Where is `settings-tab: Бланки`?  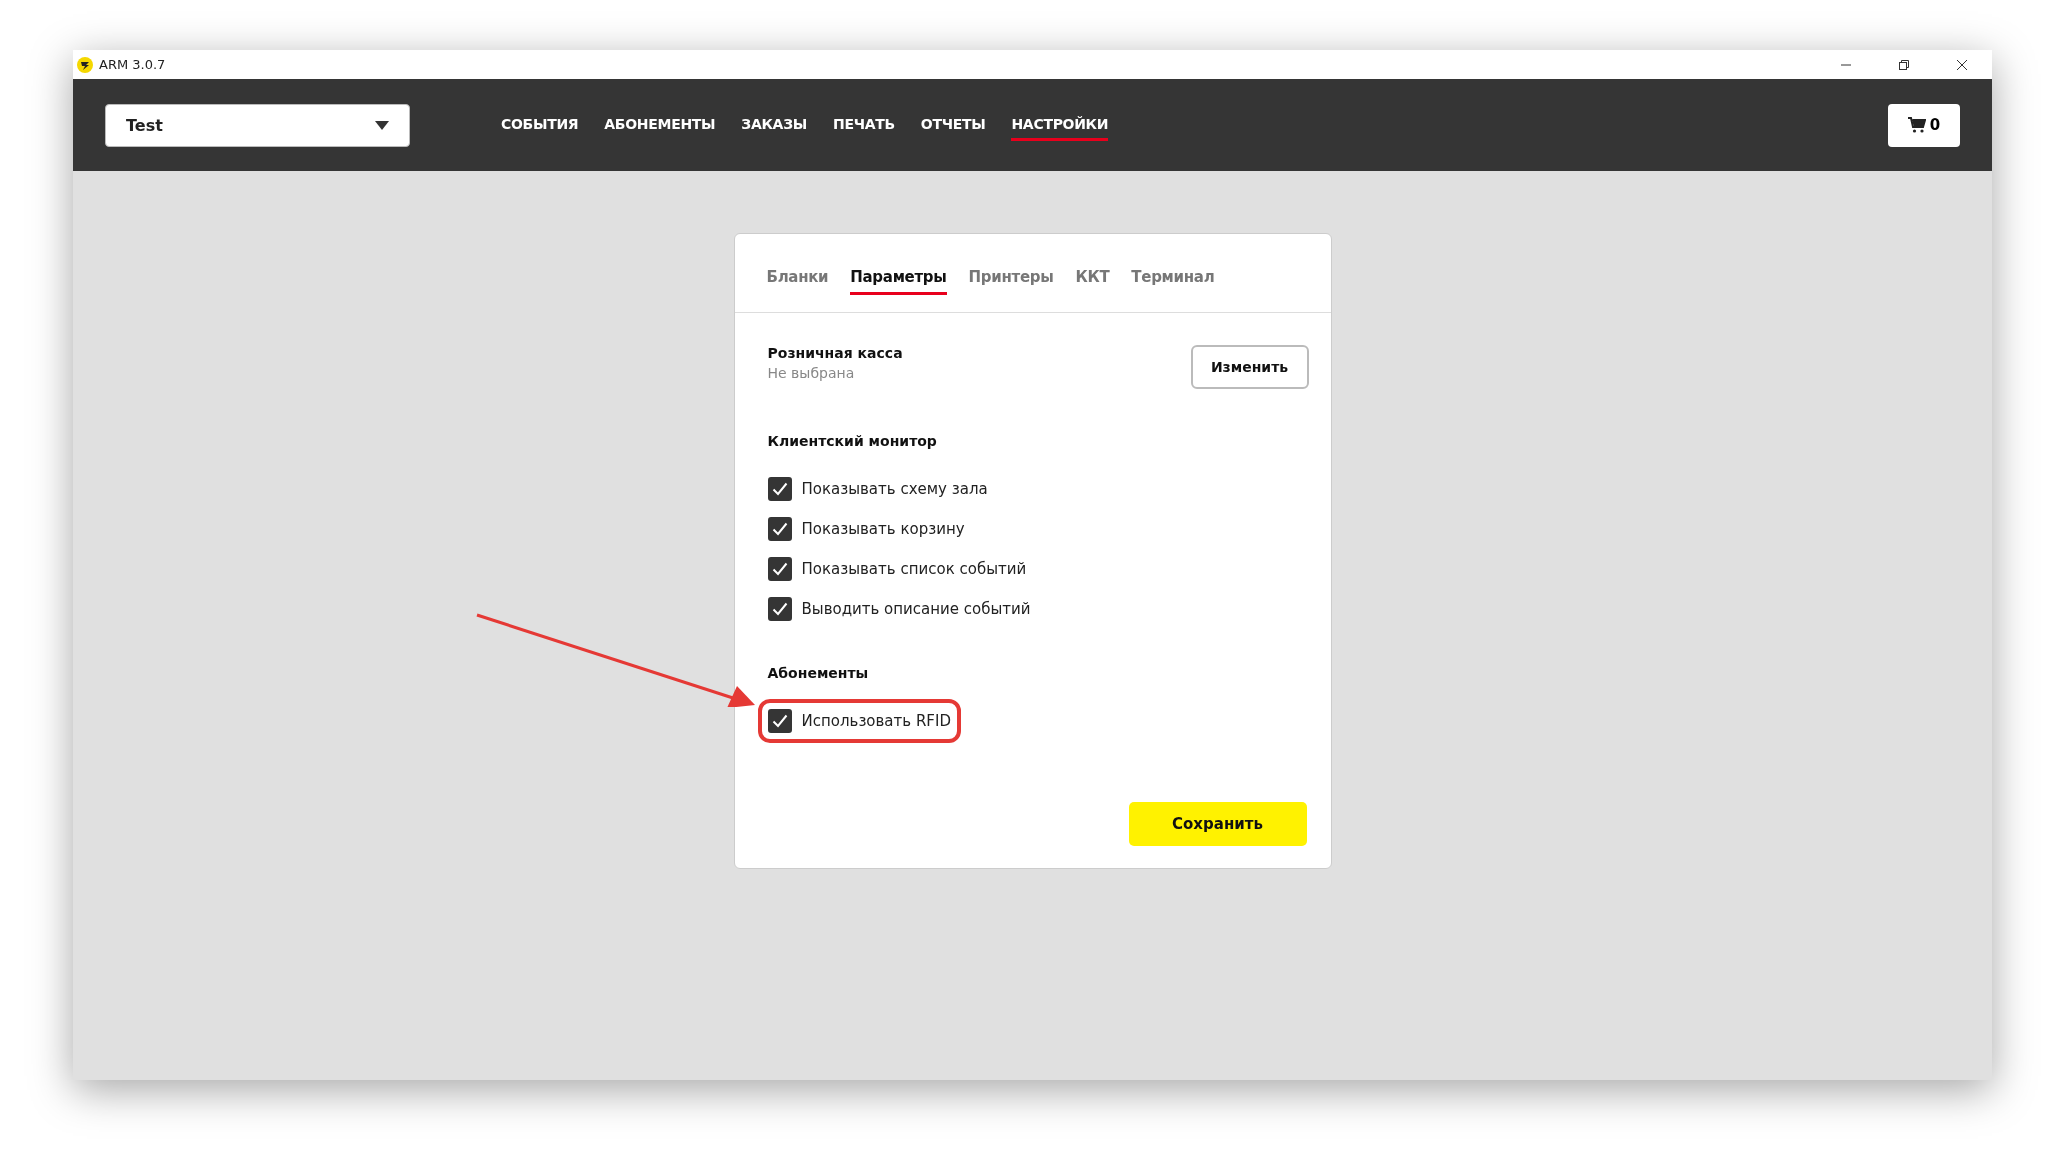
settings-tab: Бланки is located at coordinates (797, 277).